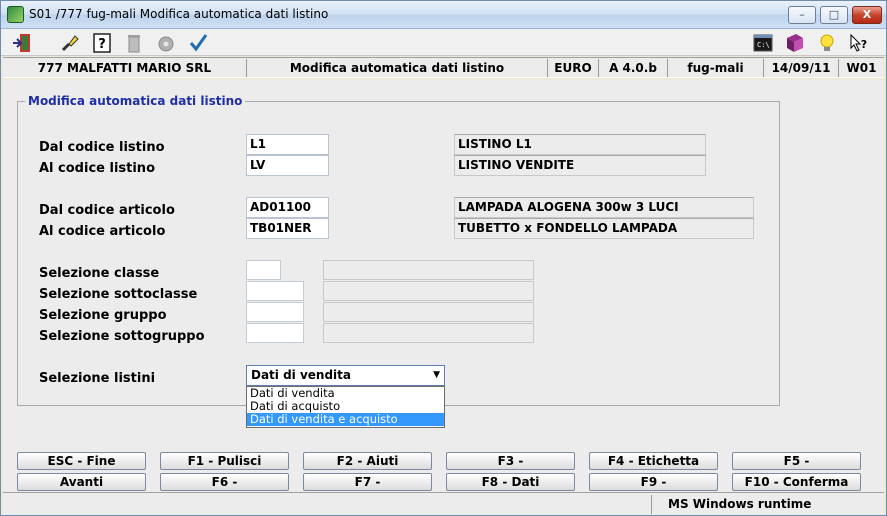 This screenshot has height=516, width=887. Describe the element at coordinates (428, 291) in the screenshot. I see `sottoclasse-desc` at that location.